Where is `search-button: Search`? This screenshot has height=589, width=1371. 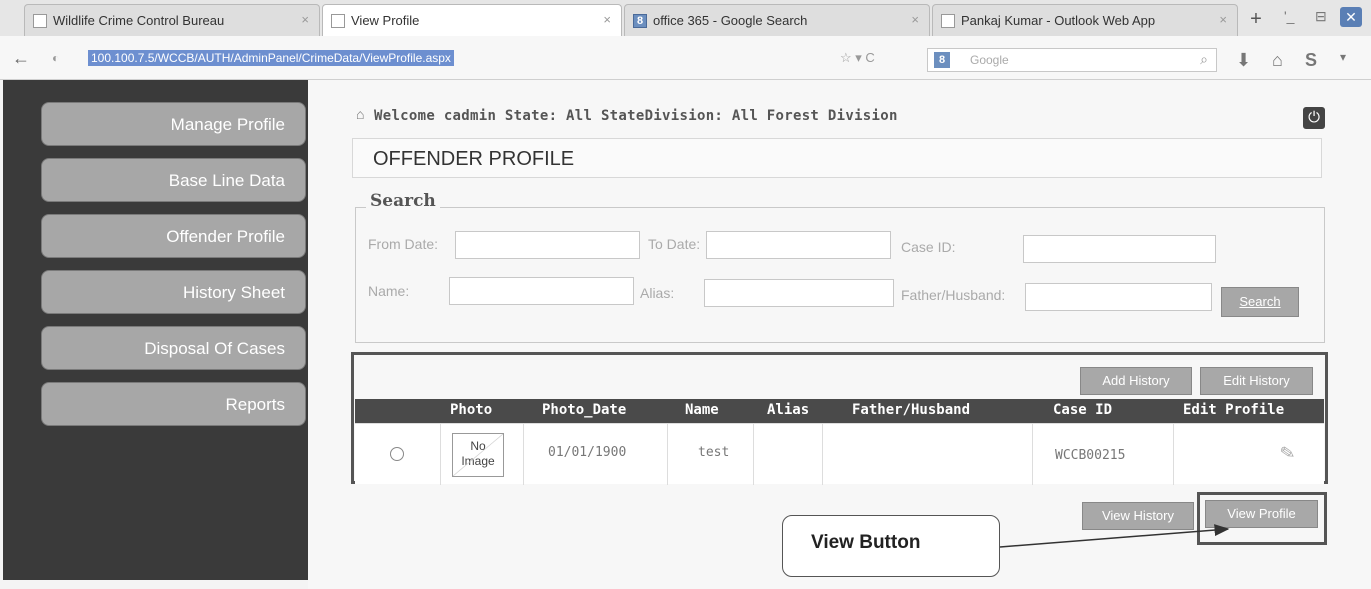
search-button: Search is located at coordinates (1260, 302).